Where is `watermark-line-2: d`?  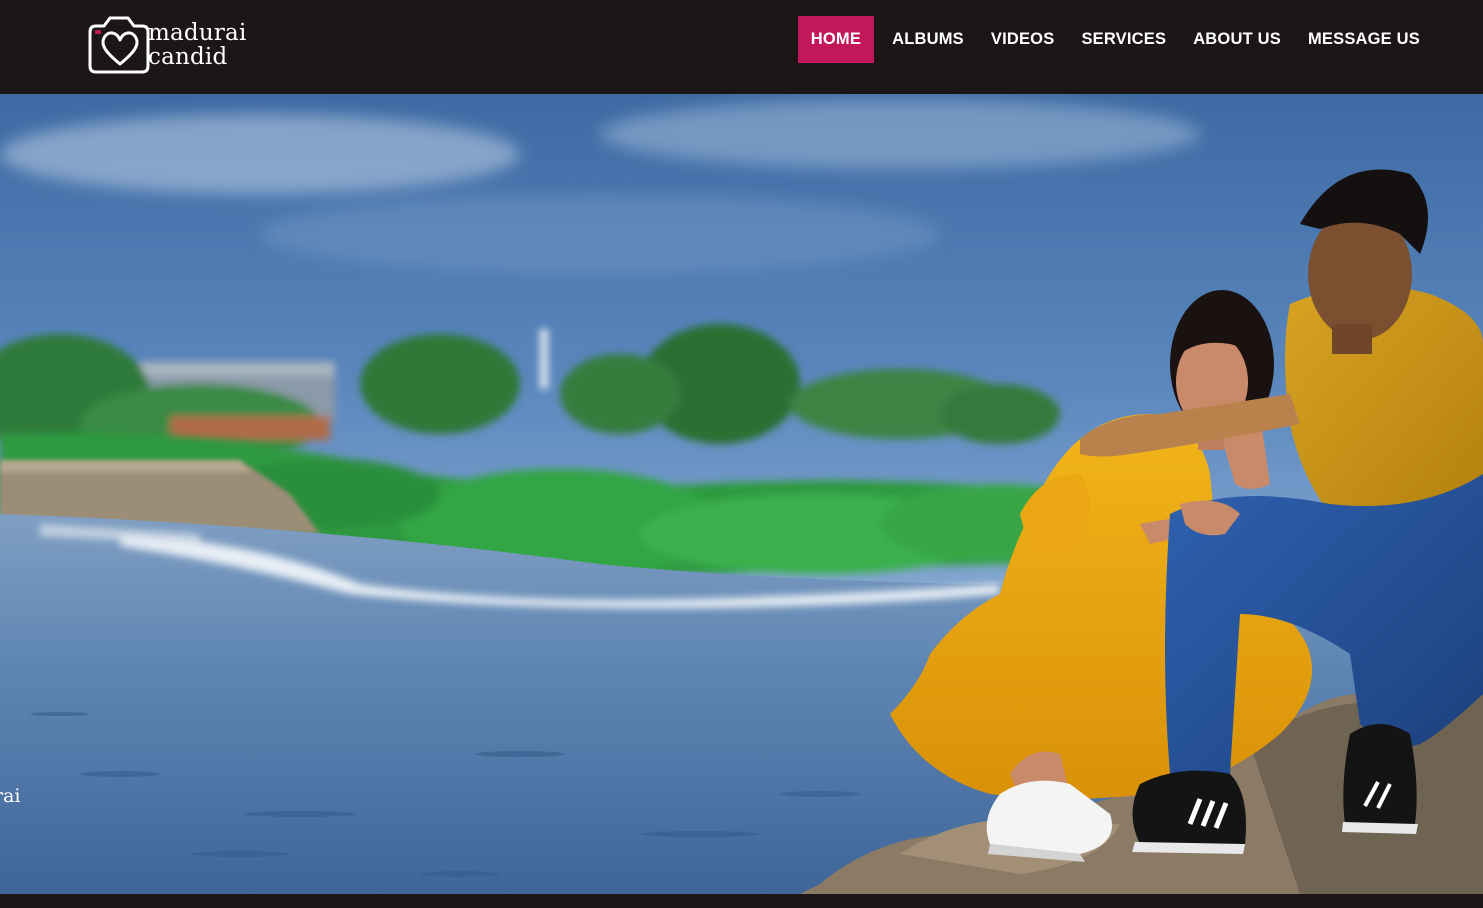
watermark-line-2: d is located at coordinates (10, 816).